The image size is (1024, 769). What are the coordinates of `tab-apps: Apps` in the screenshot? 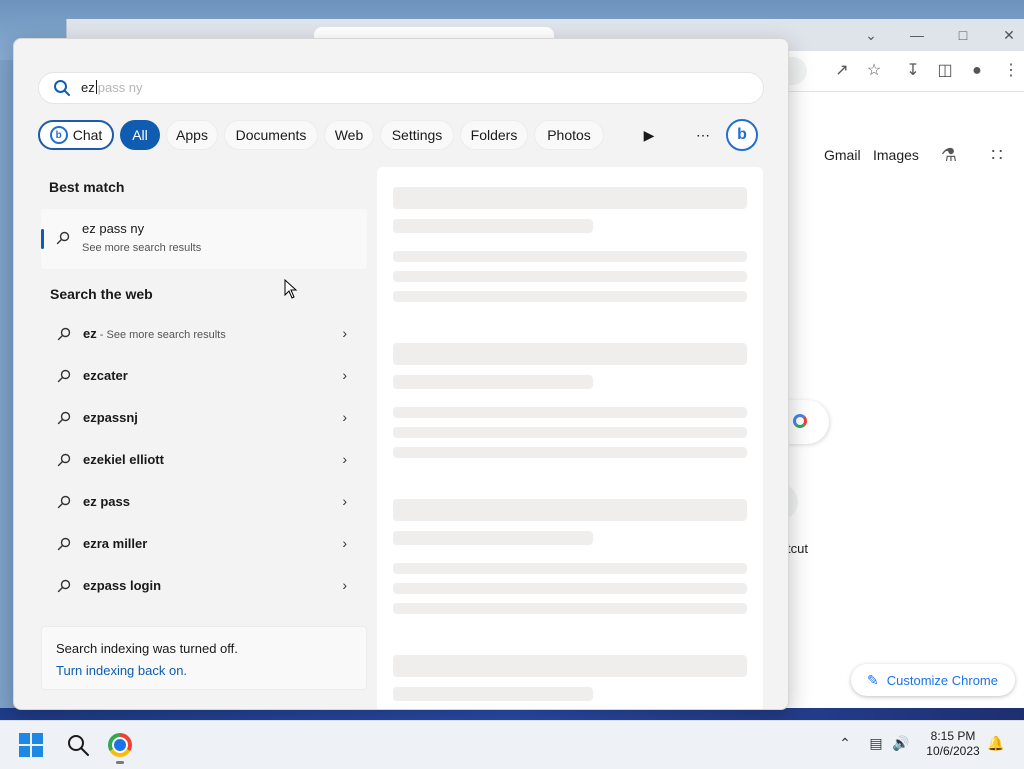 It's located at (192, 135).